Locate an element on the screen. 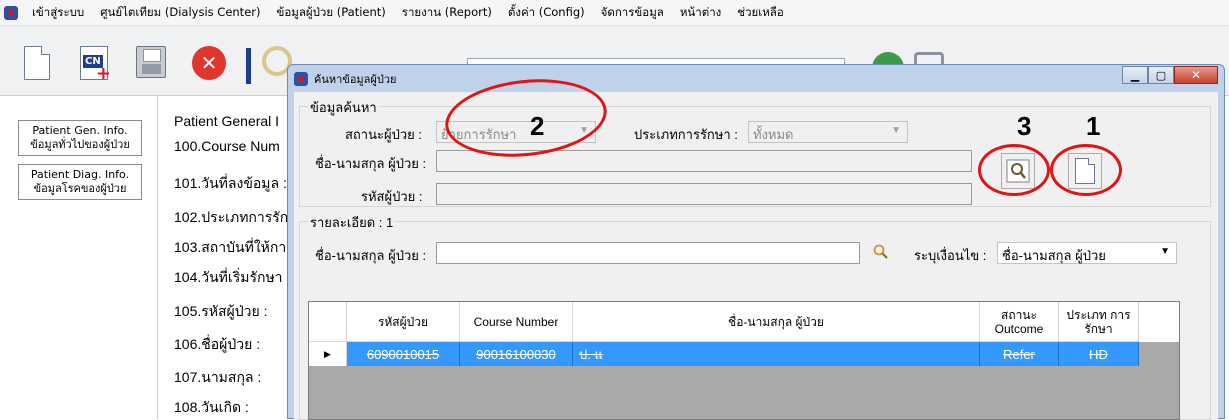 This screenshot has width=1229, height=420. patient-status-value: ย้ายการรักษา is located at coordinates (479, 134).